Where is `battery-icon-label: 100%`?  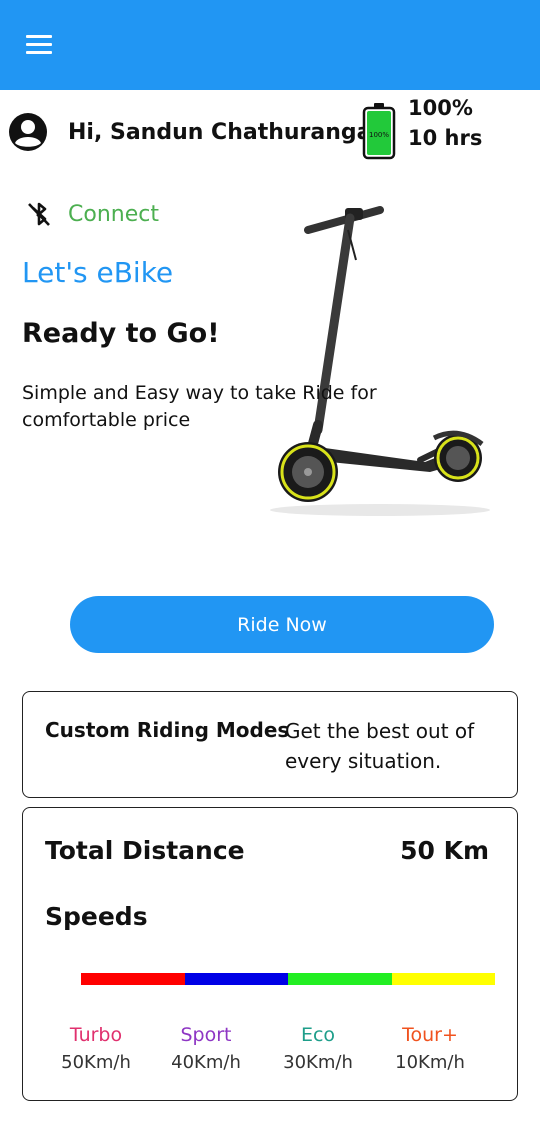 battery-icon-label: 100% is located at coordinates (379, 135).